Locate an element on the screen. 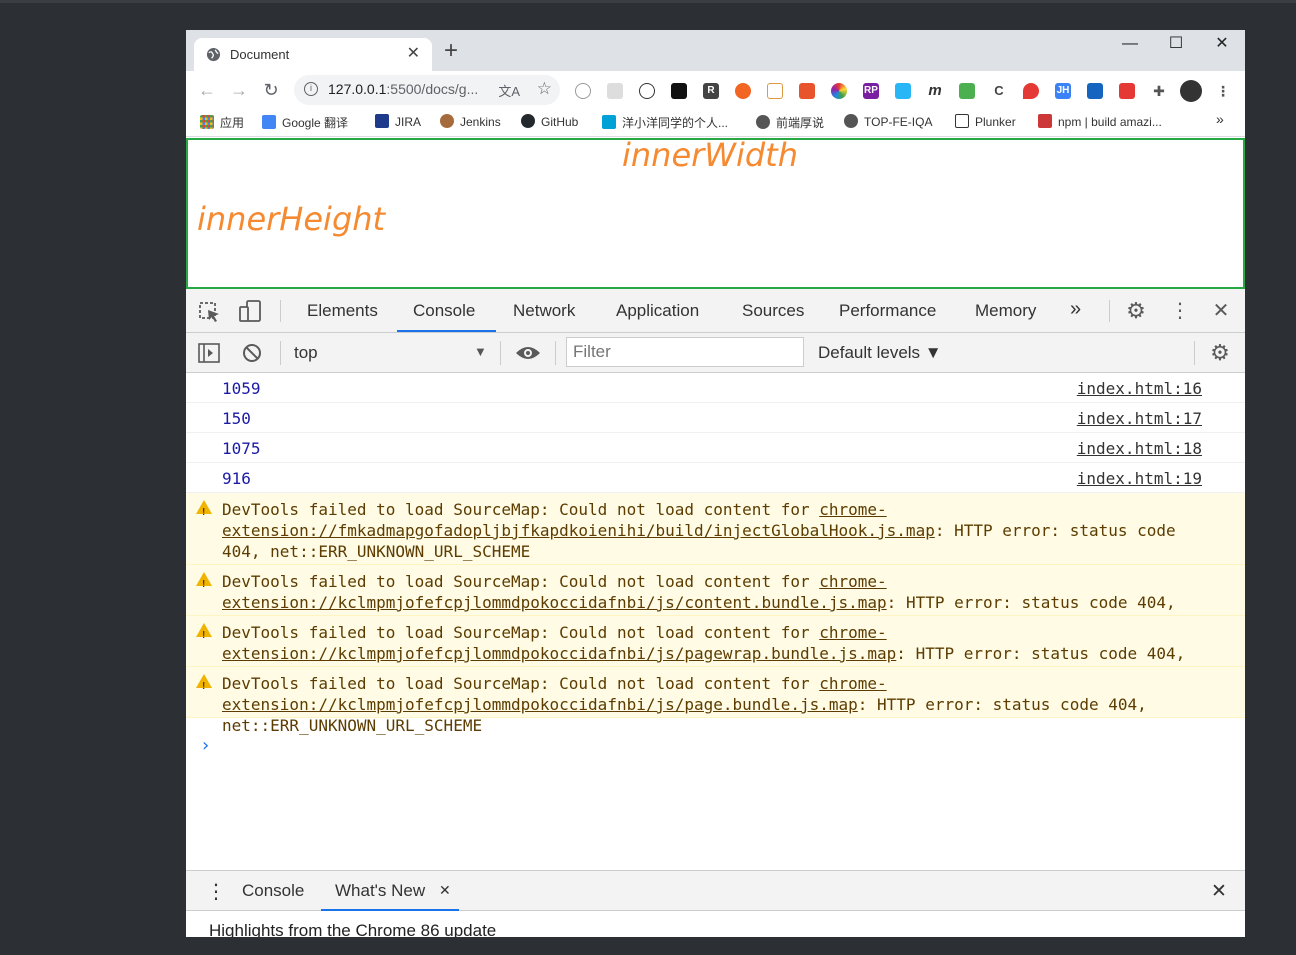 The height and width of the screenshot is (955, 1296). info-icon: i is located at coordinates (311, 89).